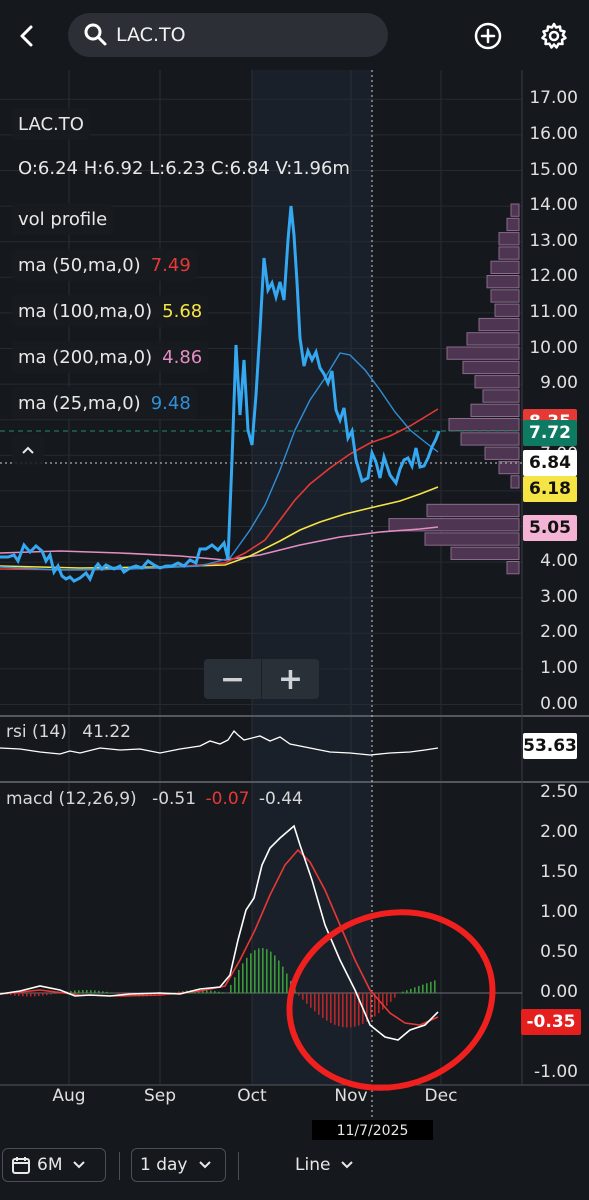 This screenshot has height=1200, width=589. What do you see at coordinates (553, 276) in the screenshot?
I see `price-tick-label: 12.00` at bounding box center [553, 276].